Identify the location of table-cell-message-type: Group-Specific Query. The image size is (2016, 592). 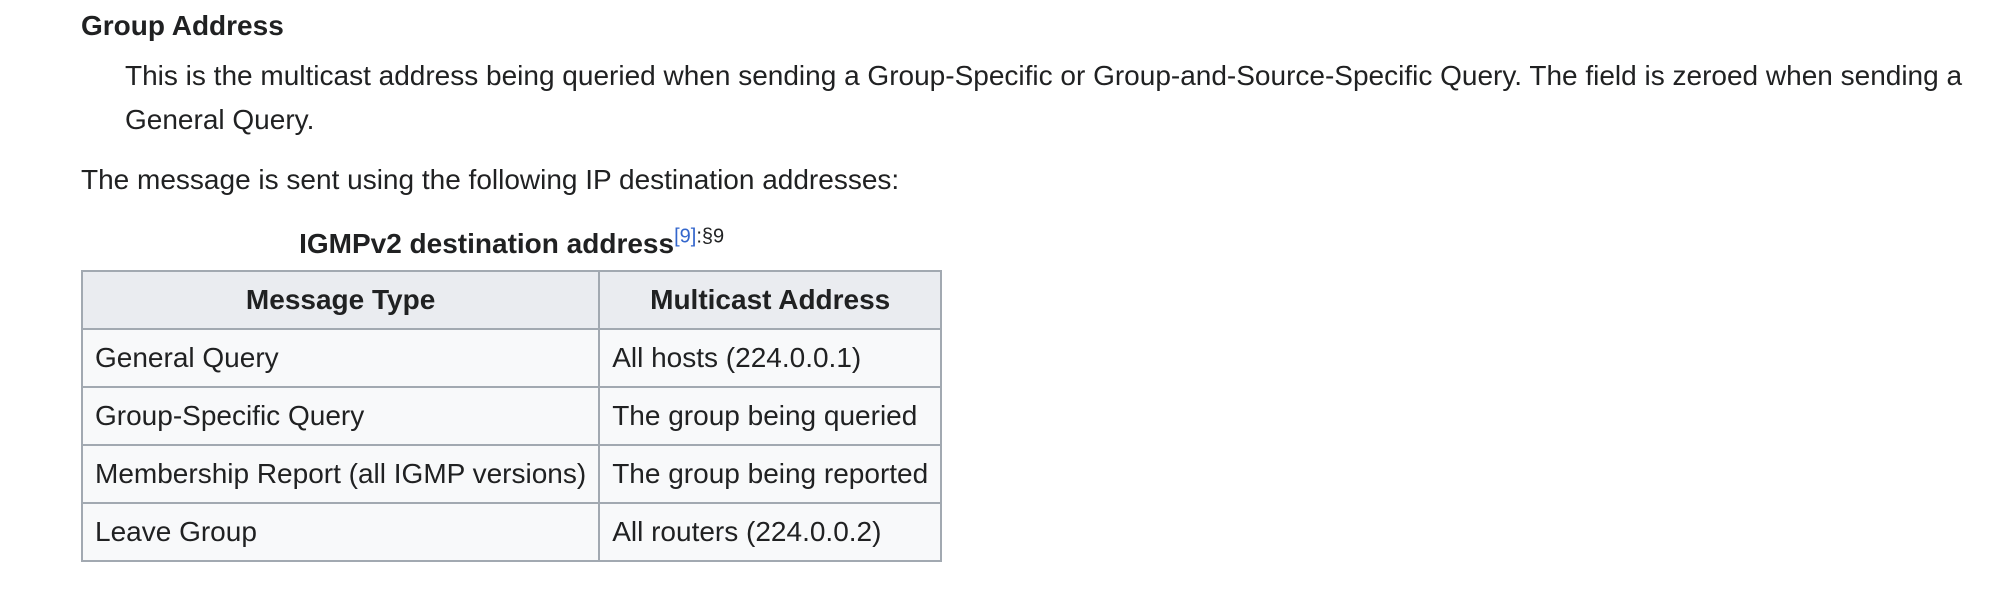
(340, 416).